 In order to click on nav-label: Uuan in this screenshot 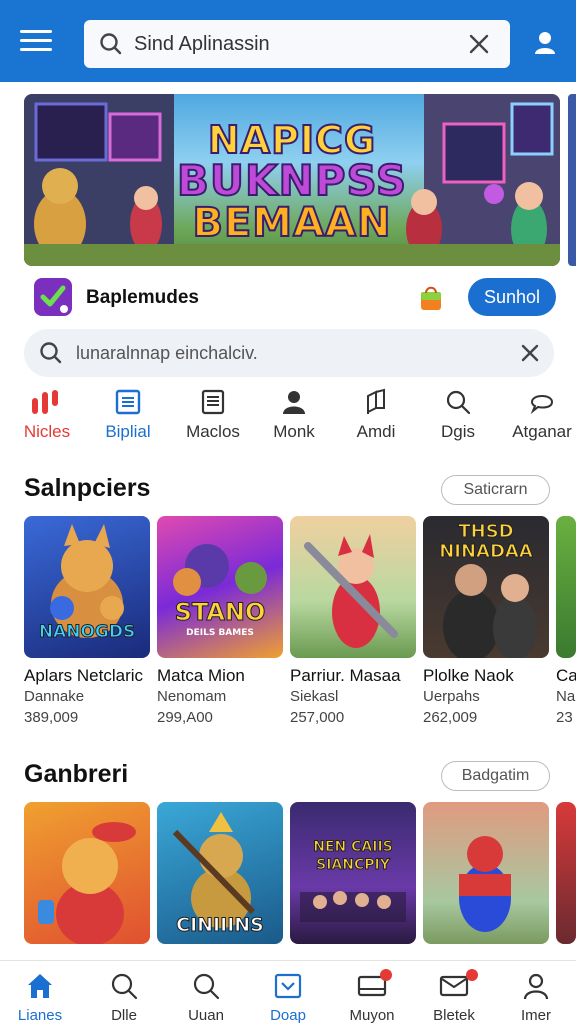, I will do `click(206, 1015)`.